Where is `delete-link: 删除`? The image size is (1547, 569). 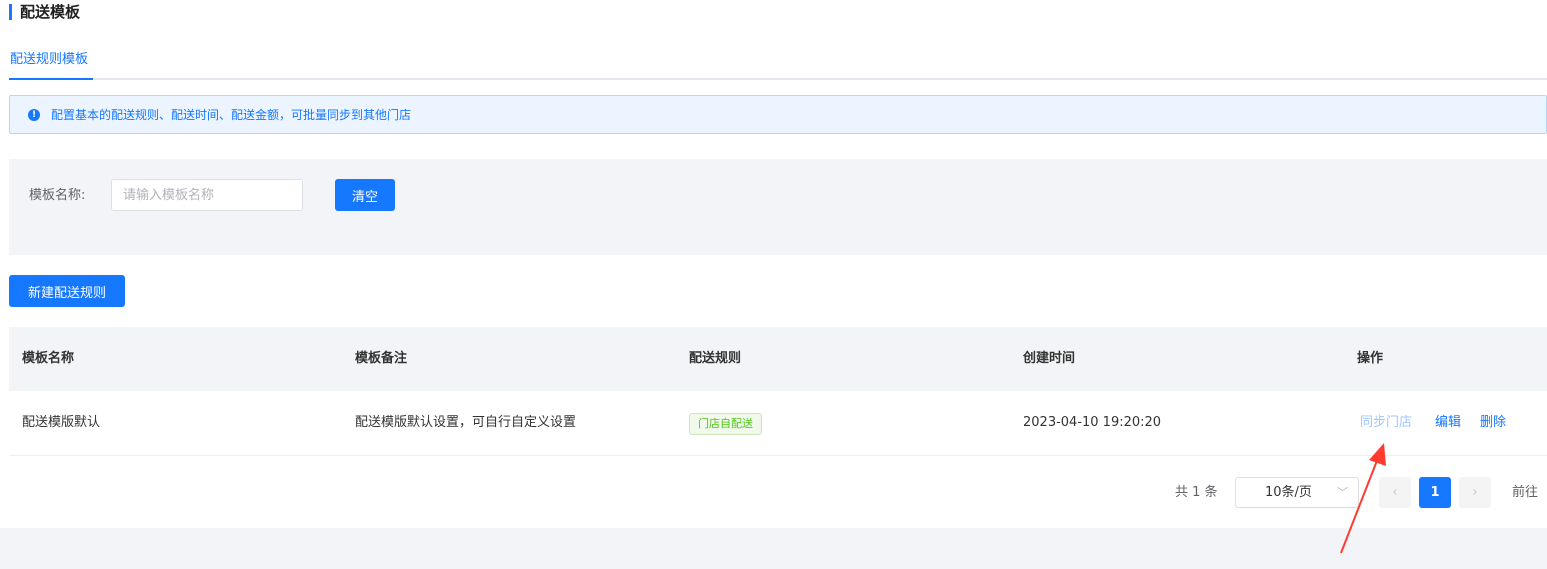 delete-link: 删除 is located at coordinates (1493, 423).